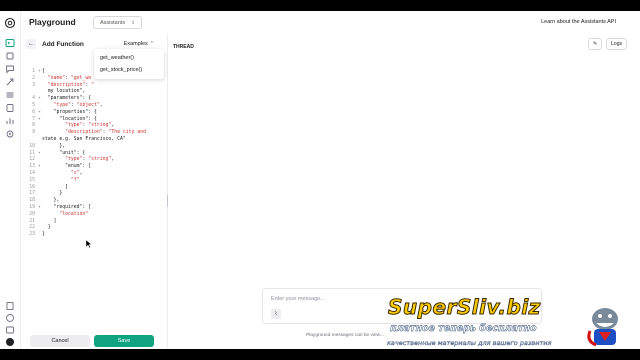  I want to click on help-icon, so click(10, 318).